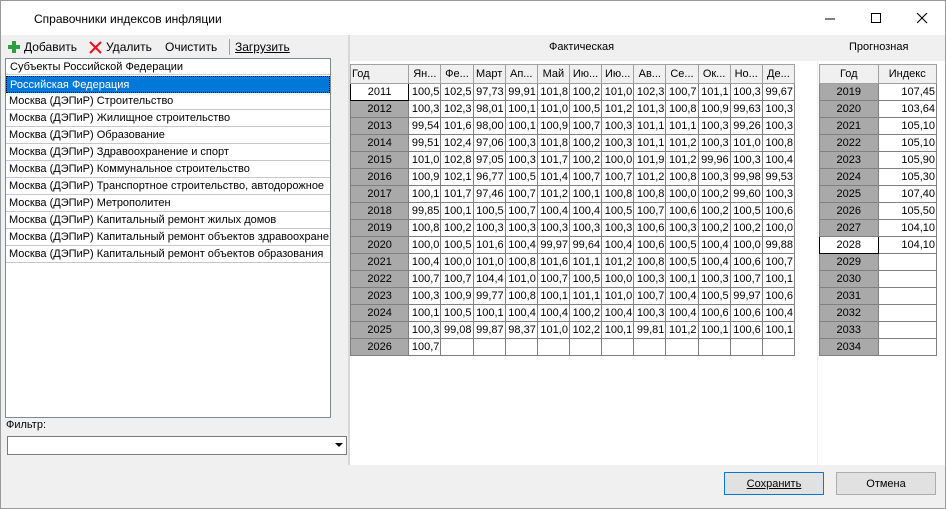 The image size is (946, 509). I want to click on index-cell: 97,06, so click(489, 143).